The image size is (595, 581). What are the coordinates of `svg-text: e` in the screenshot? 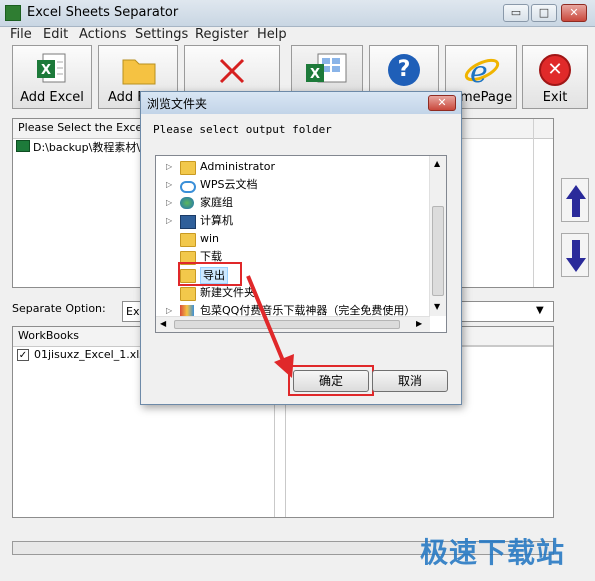 It's located at (479, 71).